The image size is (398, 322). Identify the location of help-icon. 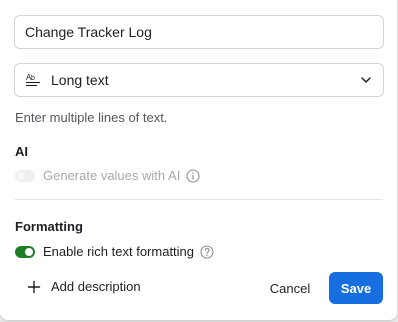
(207, 251).